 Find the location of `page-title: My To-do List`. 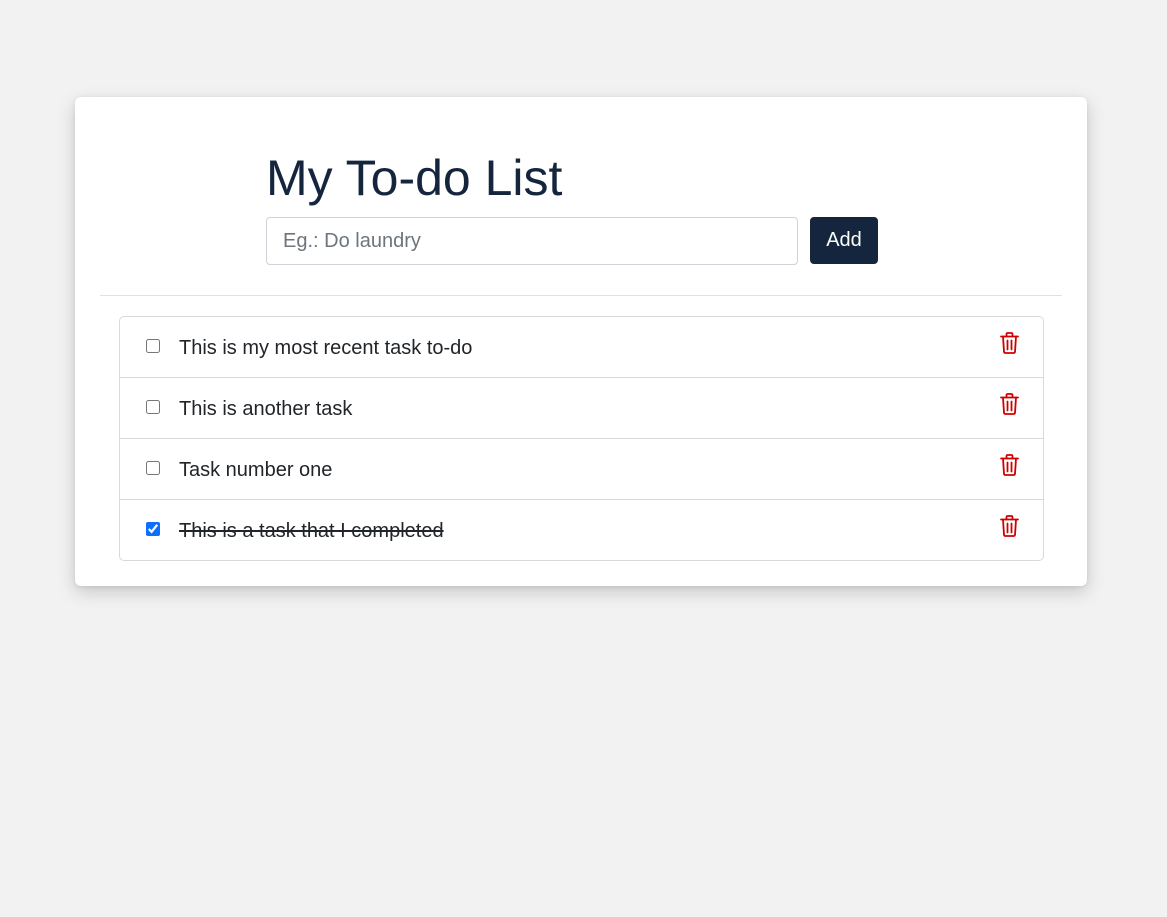

page-title: My To-do List is located at coordinates (414, 178).